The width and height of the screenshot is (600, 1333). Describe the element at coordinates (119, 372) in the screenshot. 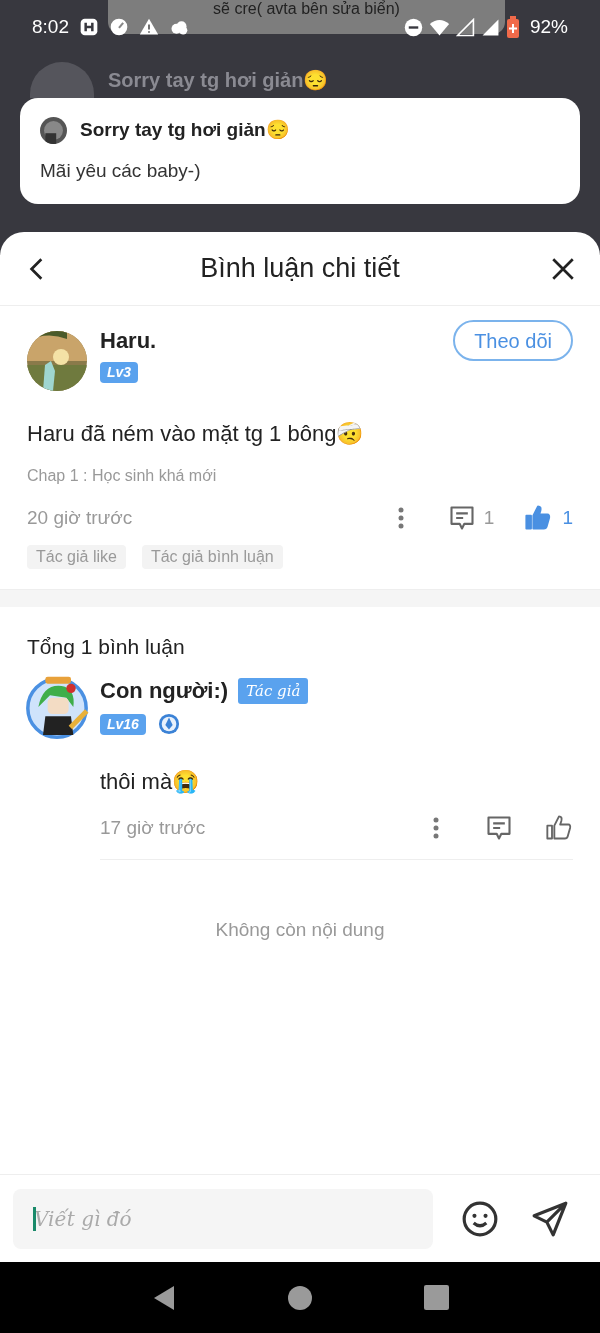

I see `level-badge: Lv3` at that location.